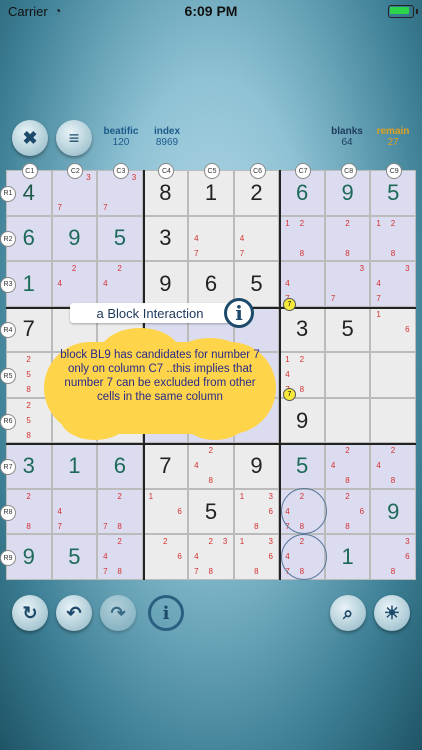  I want to click on search-icon: ⌕, so click(348, 612).